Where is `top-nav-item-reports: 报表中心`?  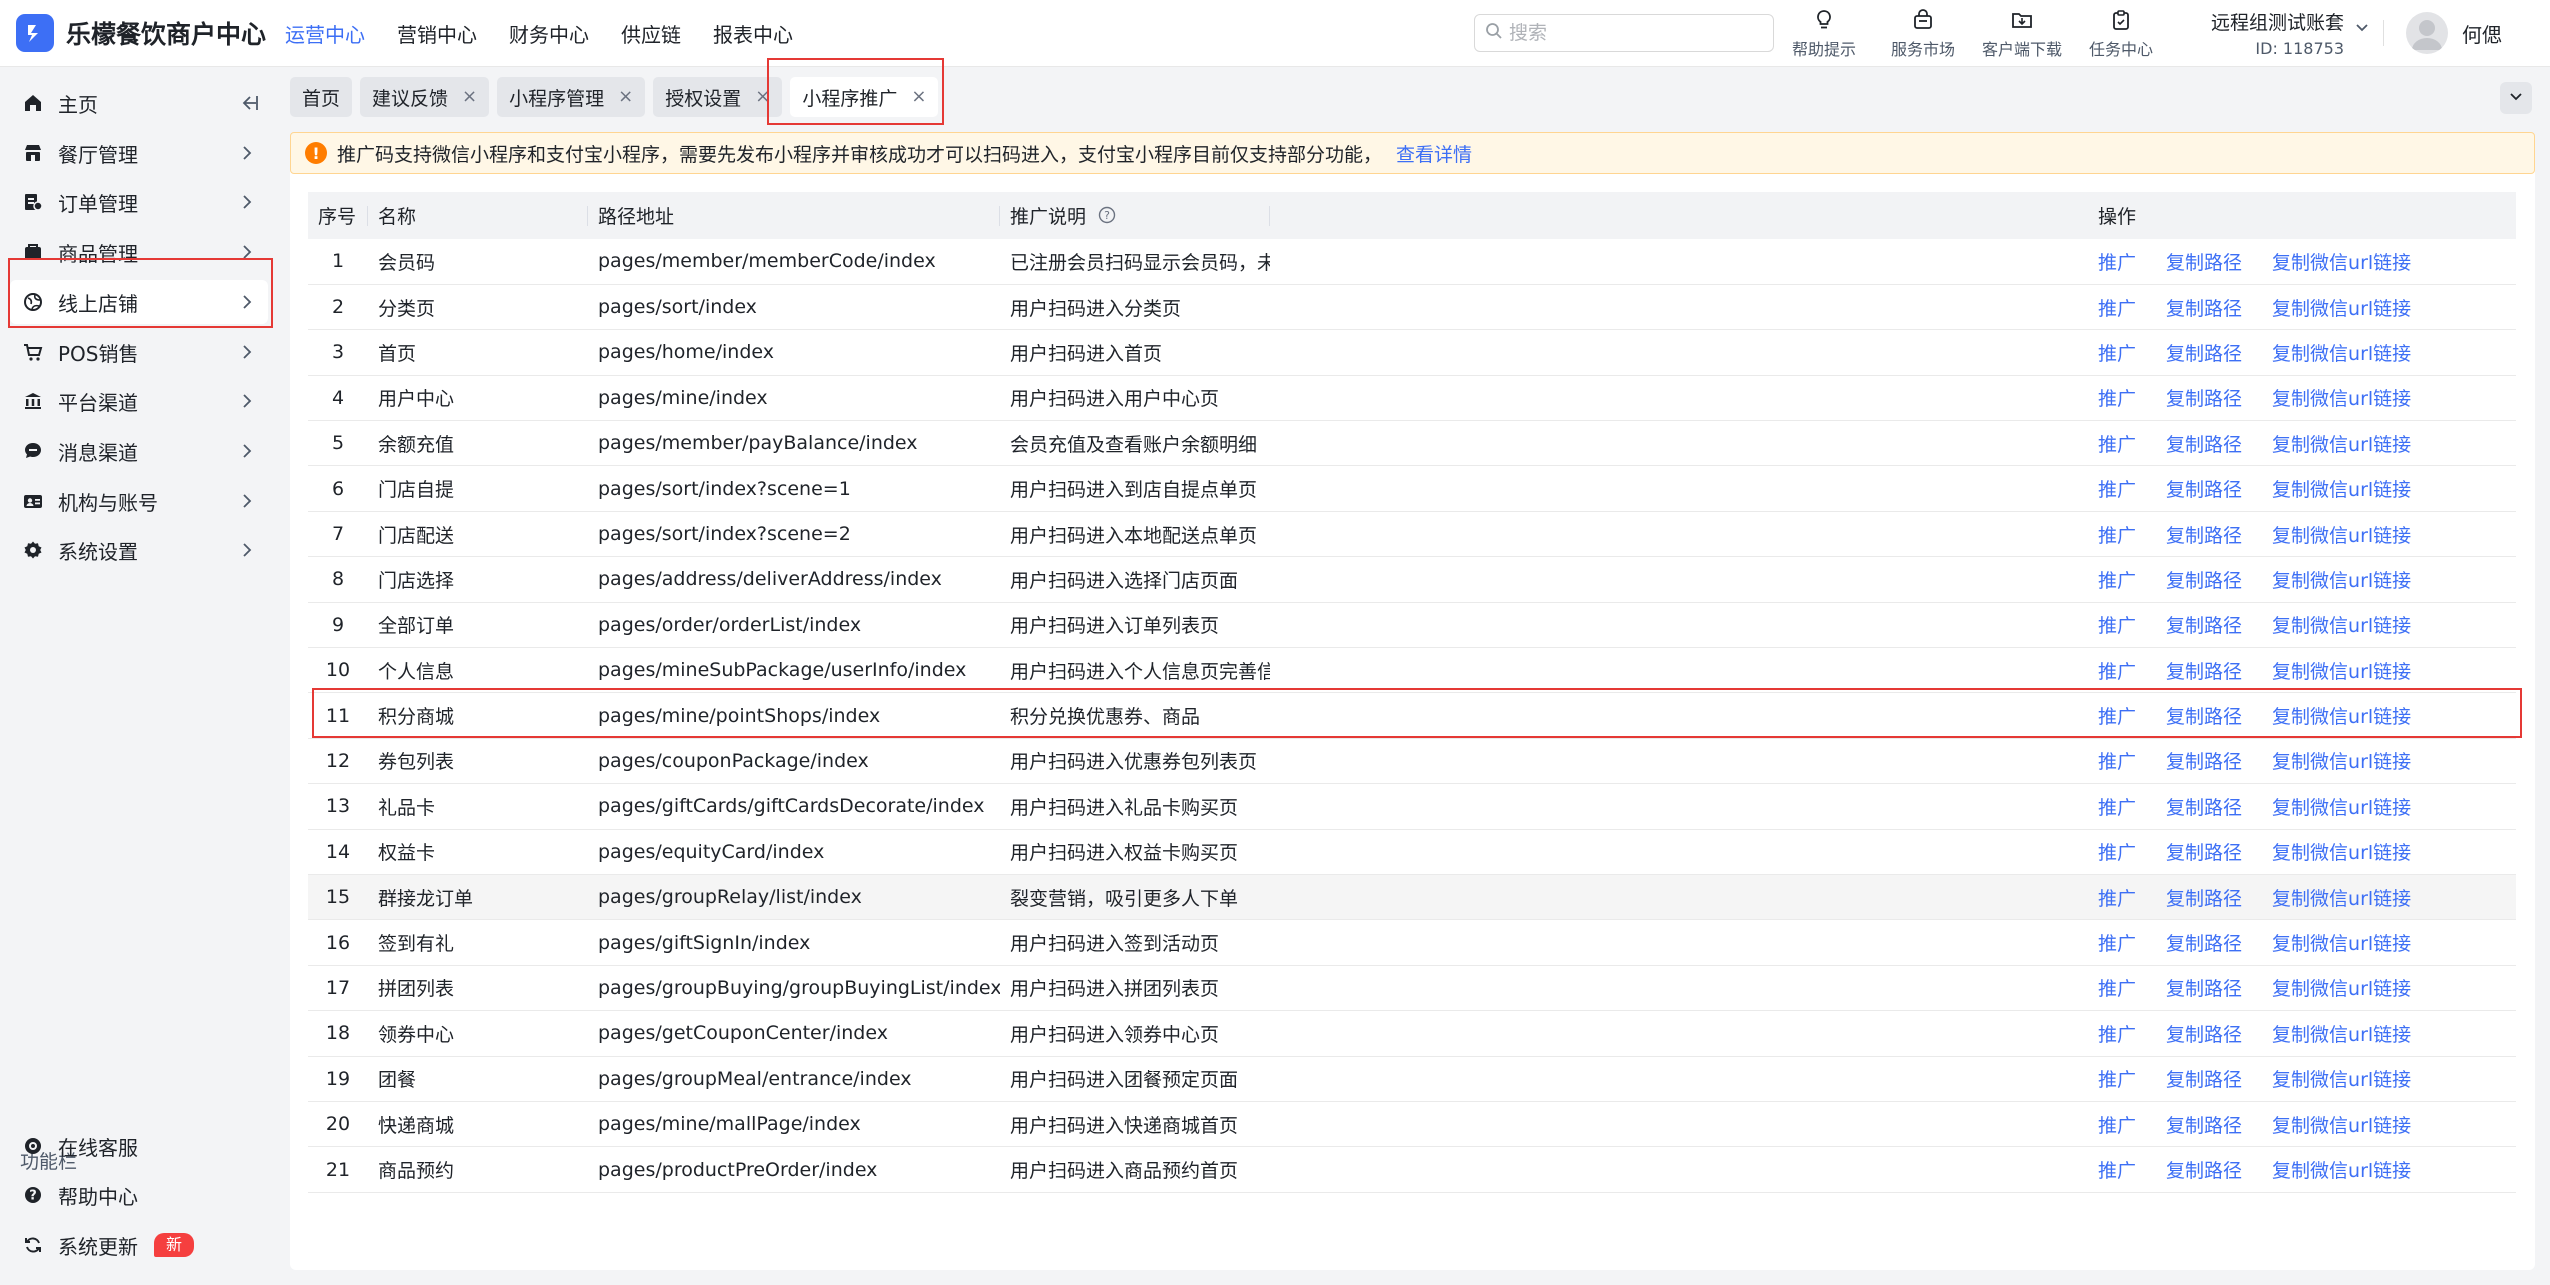
top-nav-item-reports: 报表中心 is located at coordinates (753, 33).